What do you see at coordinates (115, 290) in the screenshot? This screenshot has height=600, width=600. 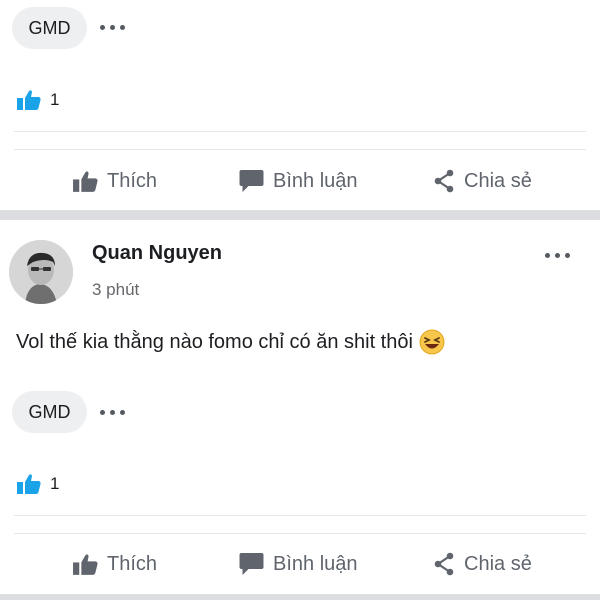 I see `post-timestamp: 3 phút` at bounding box center [115, 290].